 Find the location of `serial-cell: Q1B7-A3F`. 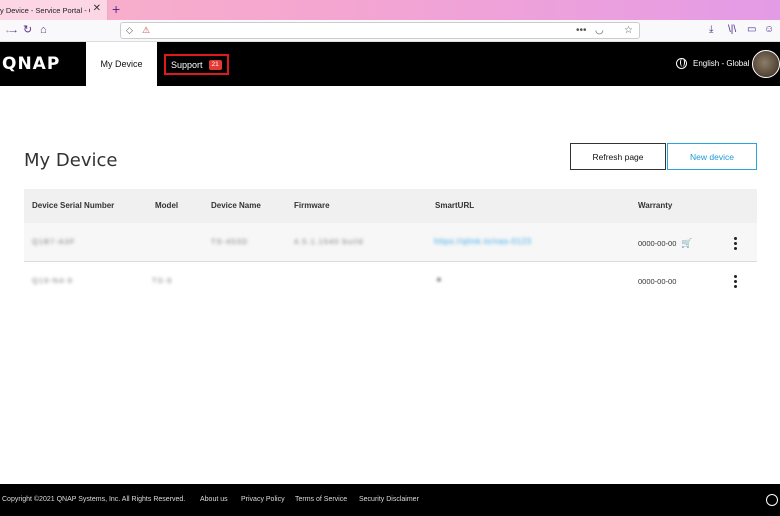

serial-cell: Q1B7-A3F is located at coordinates (54, 241).